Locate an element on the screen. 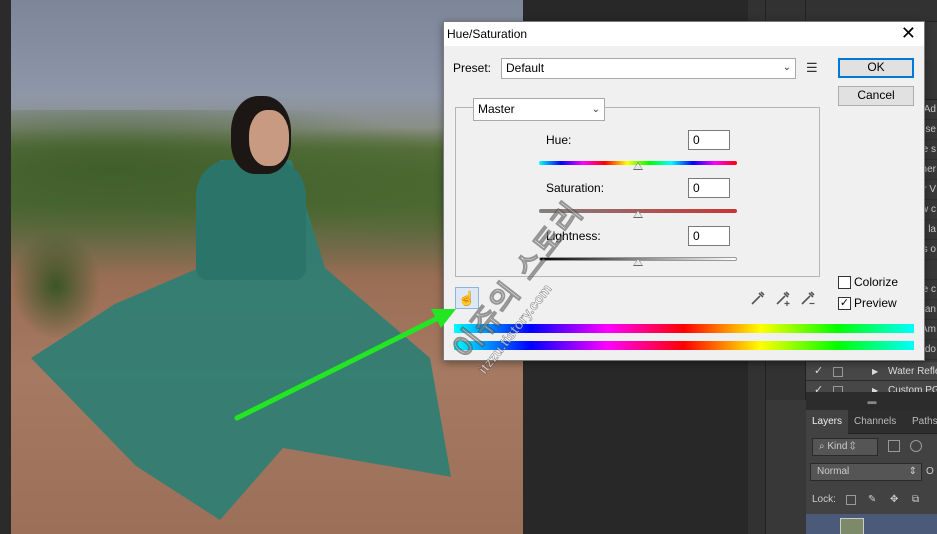 Image resolution: width=937 pixels, height=534 pixels. lock-label: Lock: is located at coordinates (824, 499).